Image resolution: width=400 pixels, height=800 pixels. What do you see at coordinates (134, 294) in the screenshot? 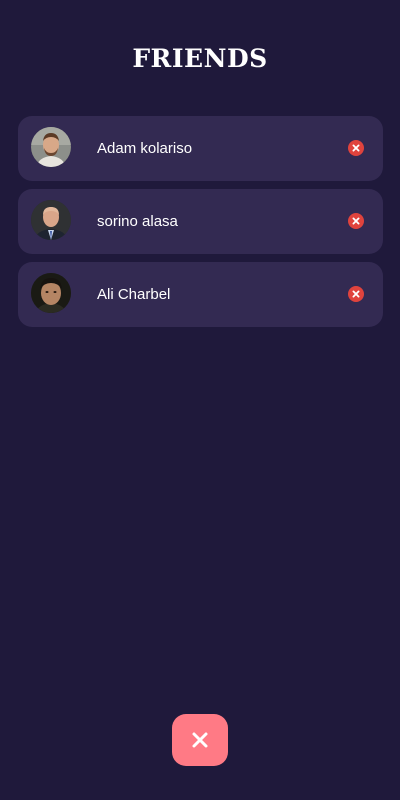
I see `friend-name: Ali Charbel` at bounding box center [134, 294].